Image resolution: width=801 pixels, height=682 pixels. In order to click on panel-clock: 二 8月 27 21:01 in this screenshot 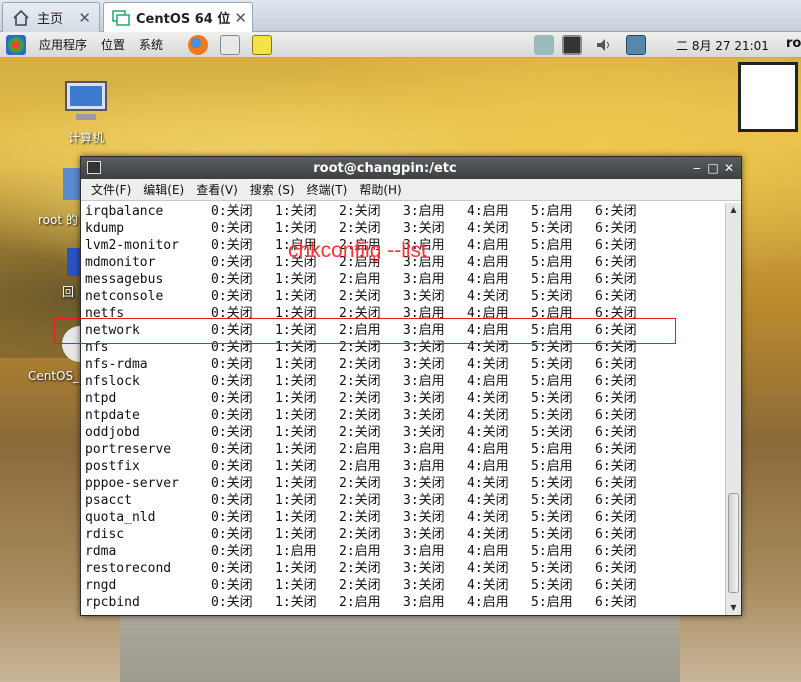, I will do `click(722, 45)`.